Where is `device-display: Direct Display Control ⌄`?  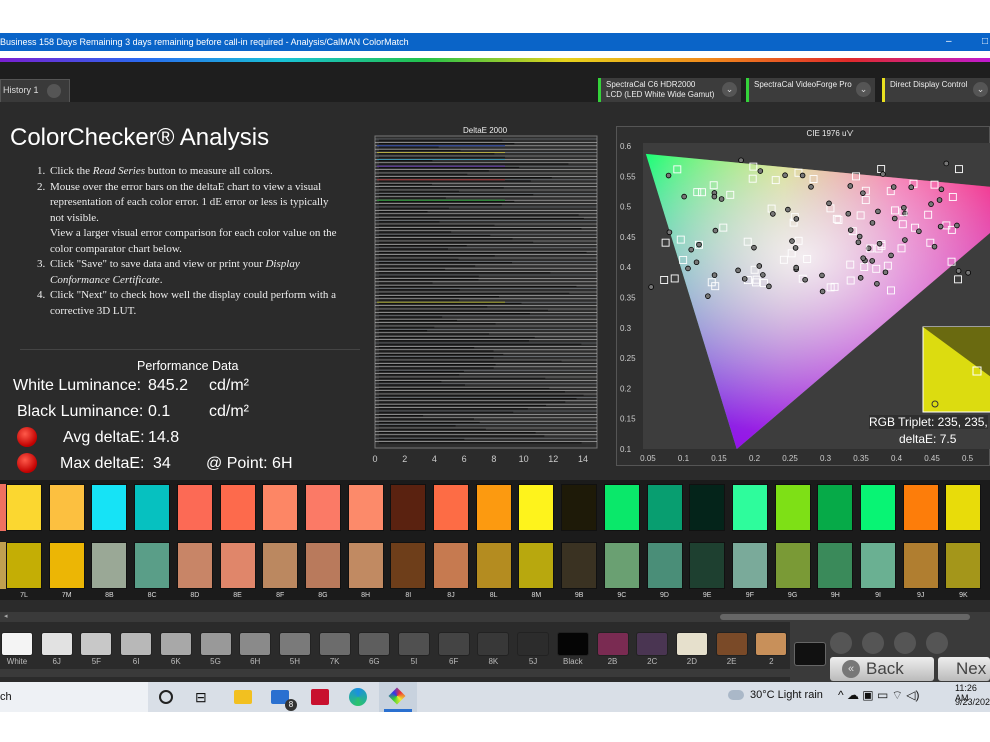
device-display: Direct Display Control ⌄ is located at coordinates (936, 90).